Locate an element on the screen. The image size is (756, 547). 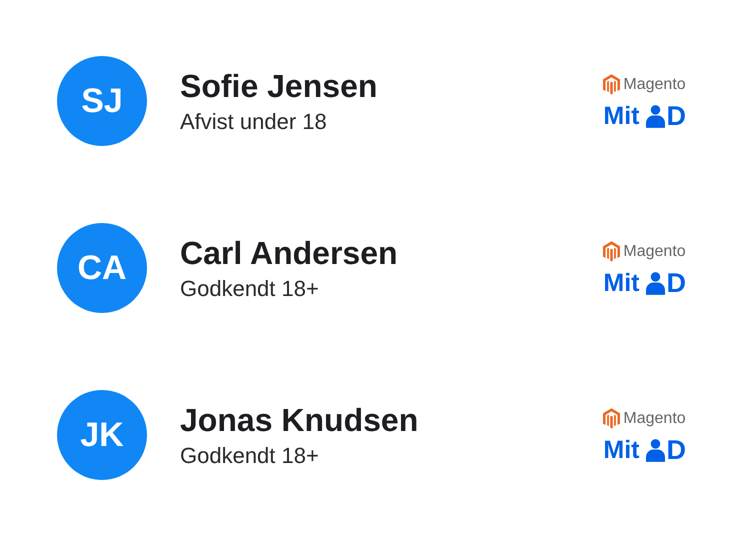
avatar: CA is located at coordinates (102, 268).